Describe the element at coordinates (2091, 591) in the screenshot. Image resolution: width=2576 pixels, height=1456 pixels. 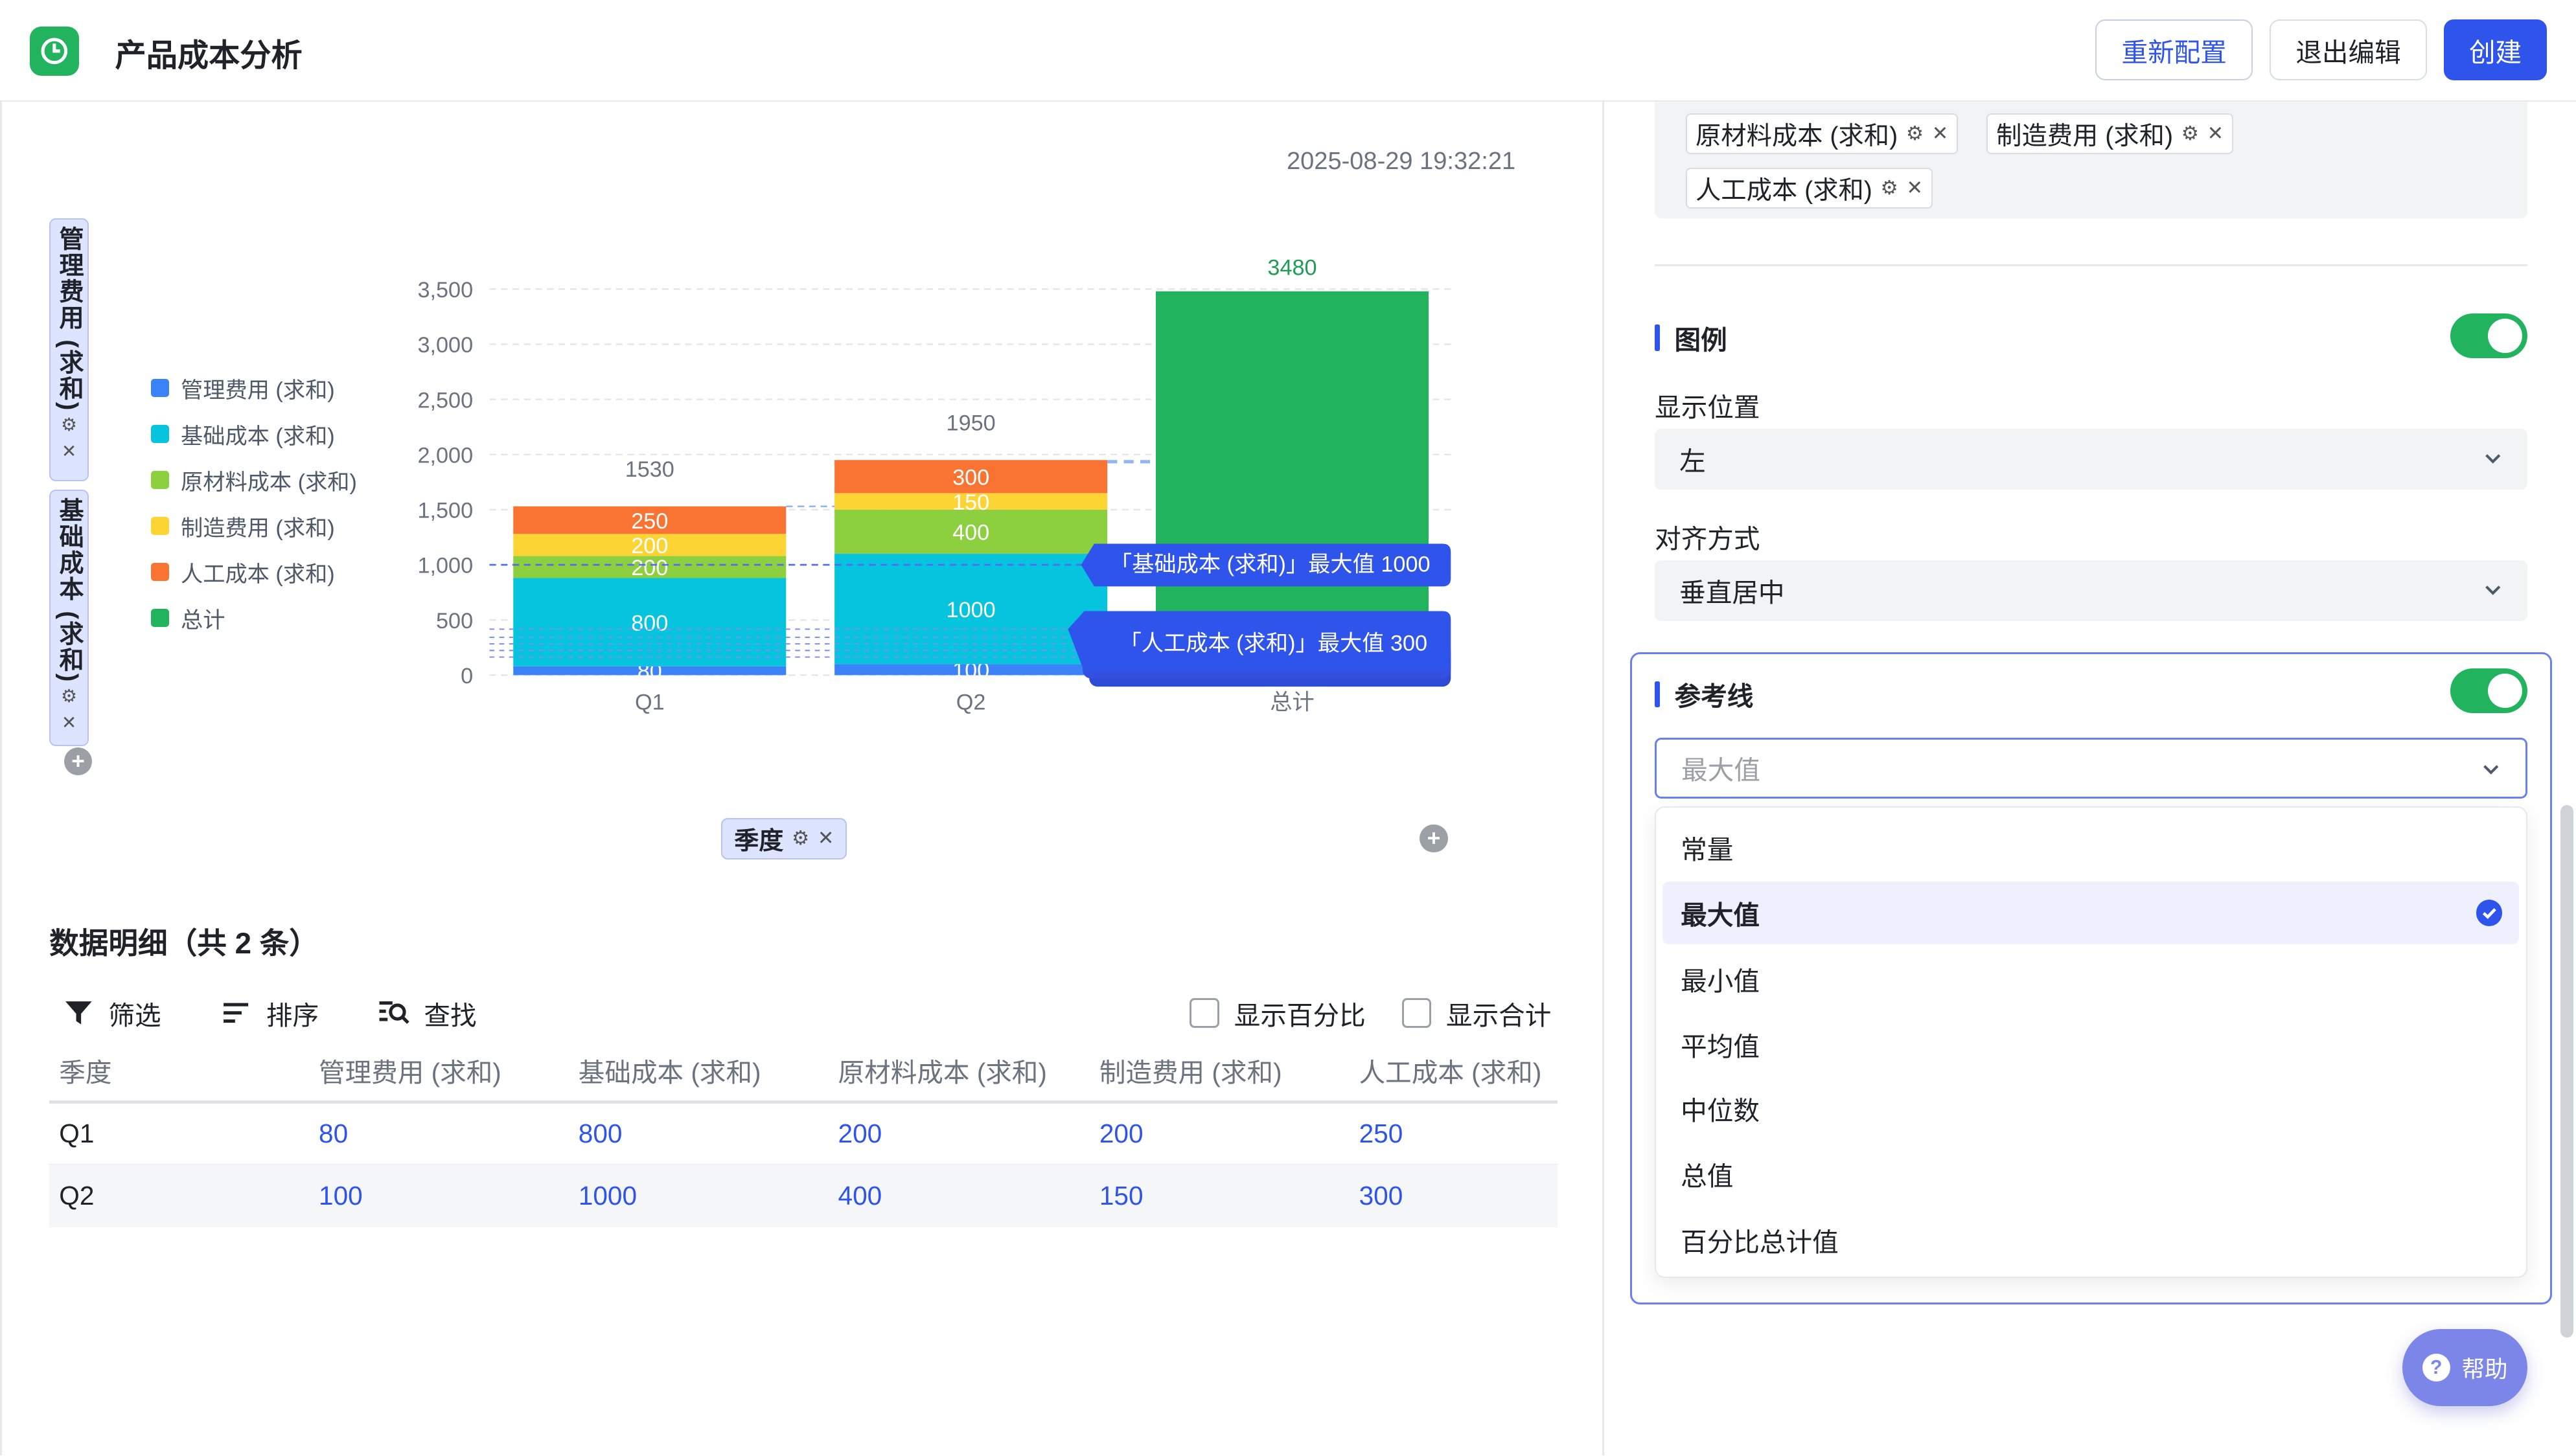
I see `align-select: 垂直居中` at that location.